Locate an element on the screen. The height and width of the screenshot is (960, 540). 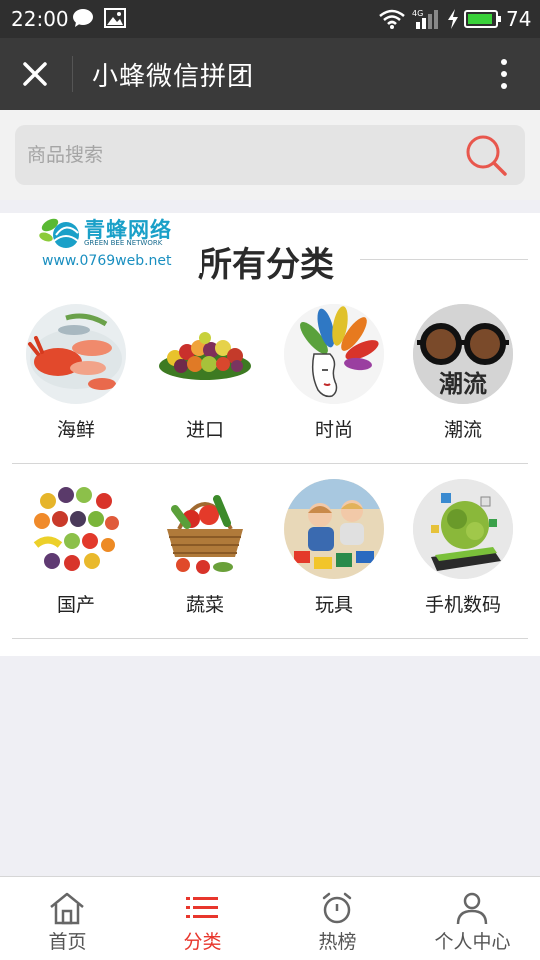
category-label: 时尚 is located at coordinates (333, 430).